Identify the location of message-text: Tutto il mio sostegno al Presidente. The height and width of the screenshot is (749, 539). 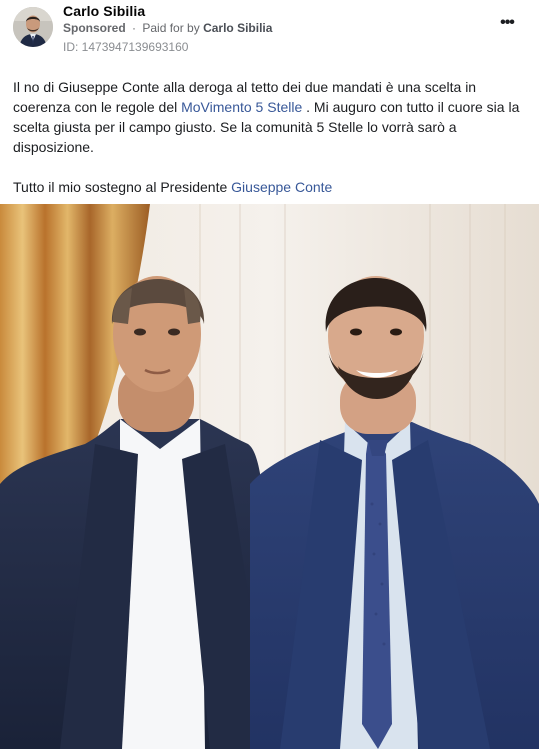
(122, 187).